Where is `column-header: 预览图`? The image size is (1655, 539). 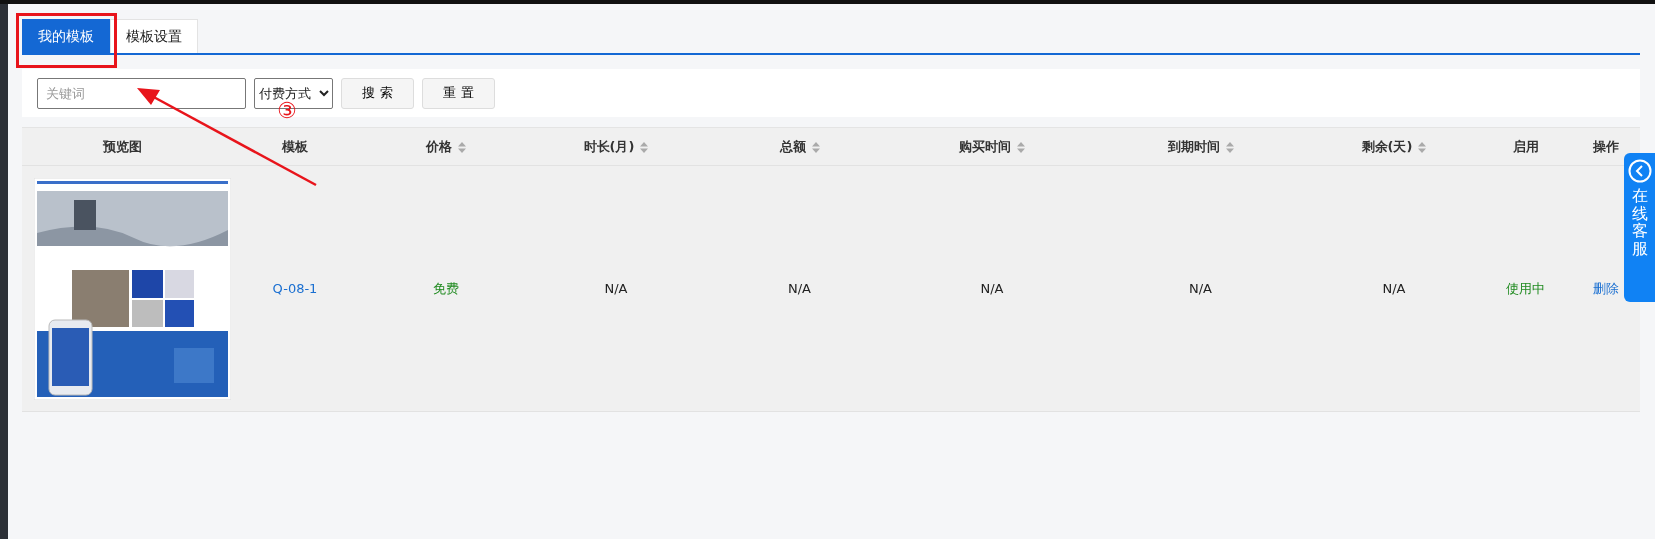
column-header: 预览图 is located at coordinates (122, 146).